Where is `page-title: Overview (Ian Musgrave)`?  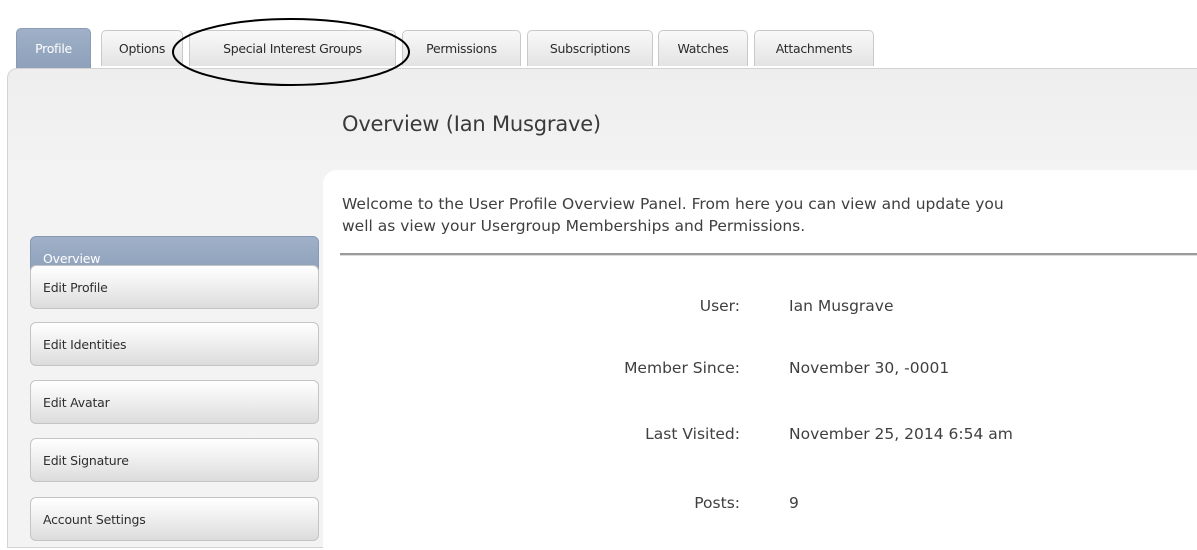
page-title: Overview (Ian Musgrave) is located at coordinates (471, 124).